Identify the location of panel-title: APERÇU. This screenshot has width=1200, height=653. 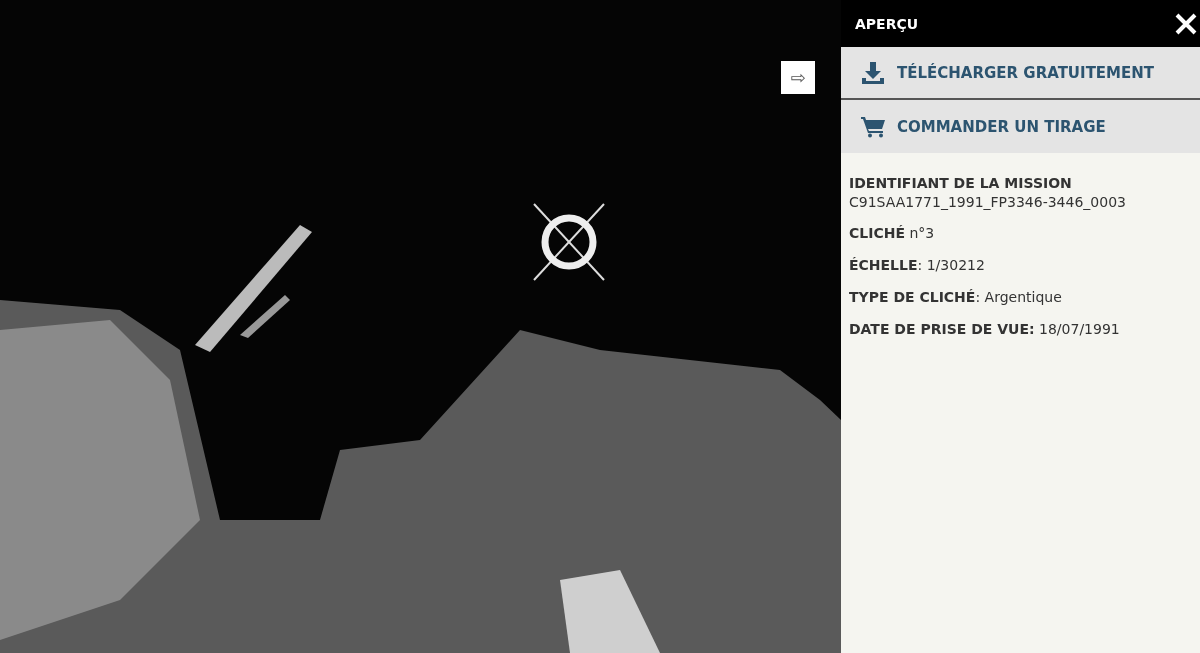
(887, 23).